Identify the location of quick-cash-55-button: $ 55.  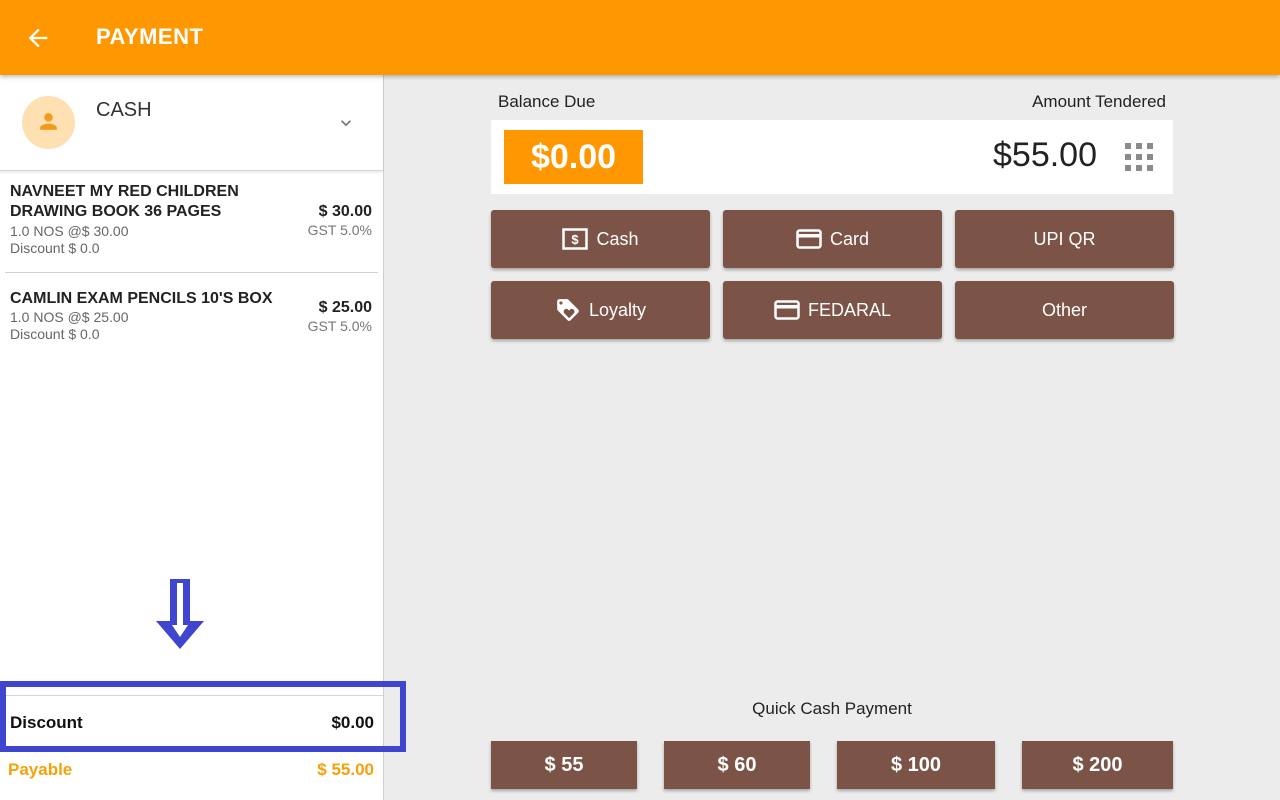
(564, 765).